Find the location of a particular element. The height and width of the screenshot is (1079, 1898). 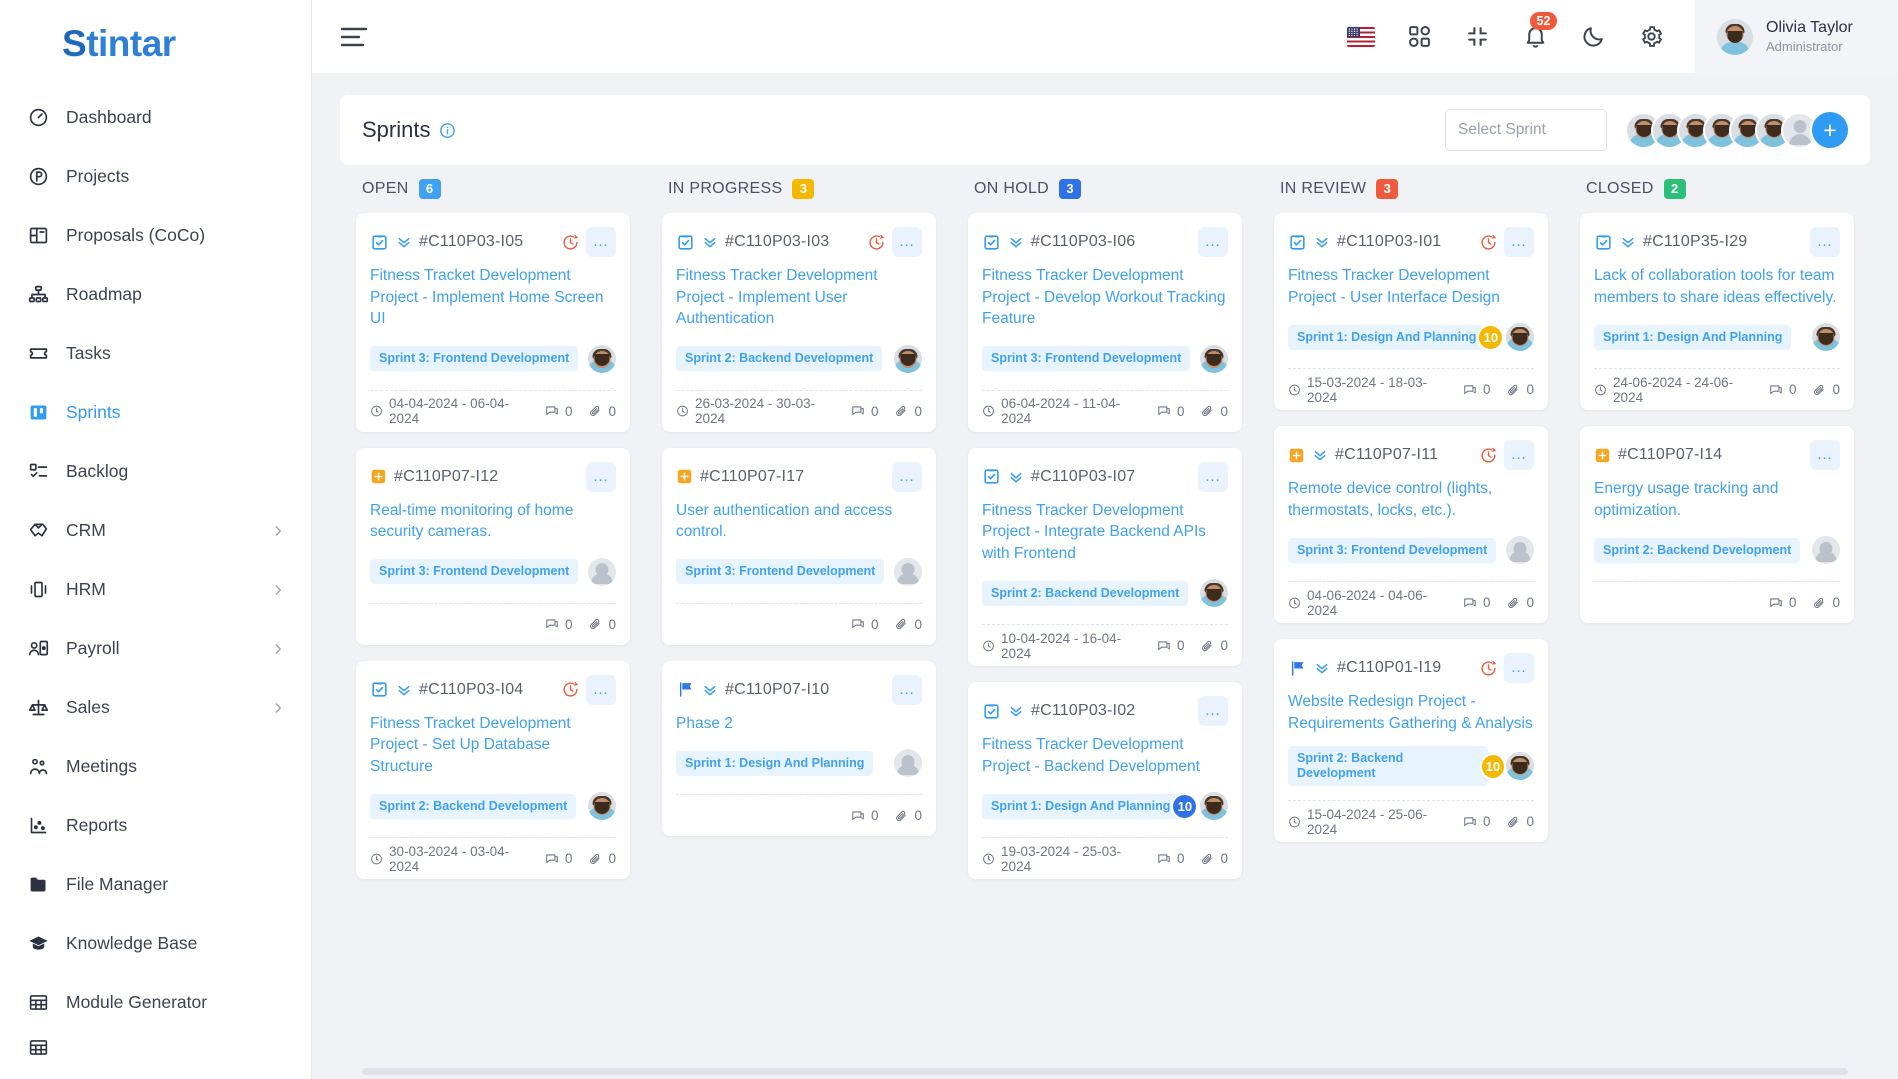

task-id: #C110P03-I07 is located at coordinates (1083, 477).